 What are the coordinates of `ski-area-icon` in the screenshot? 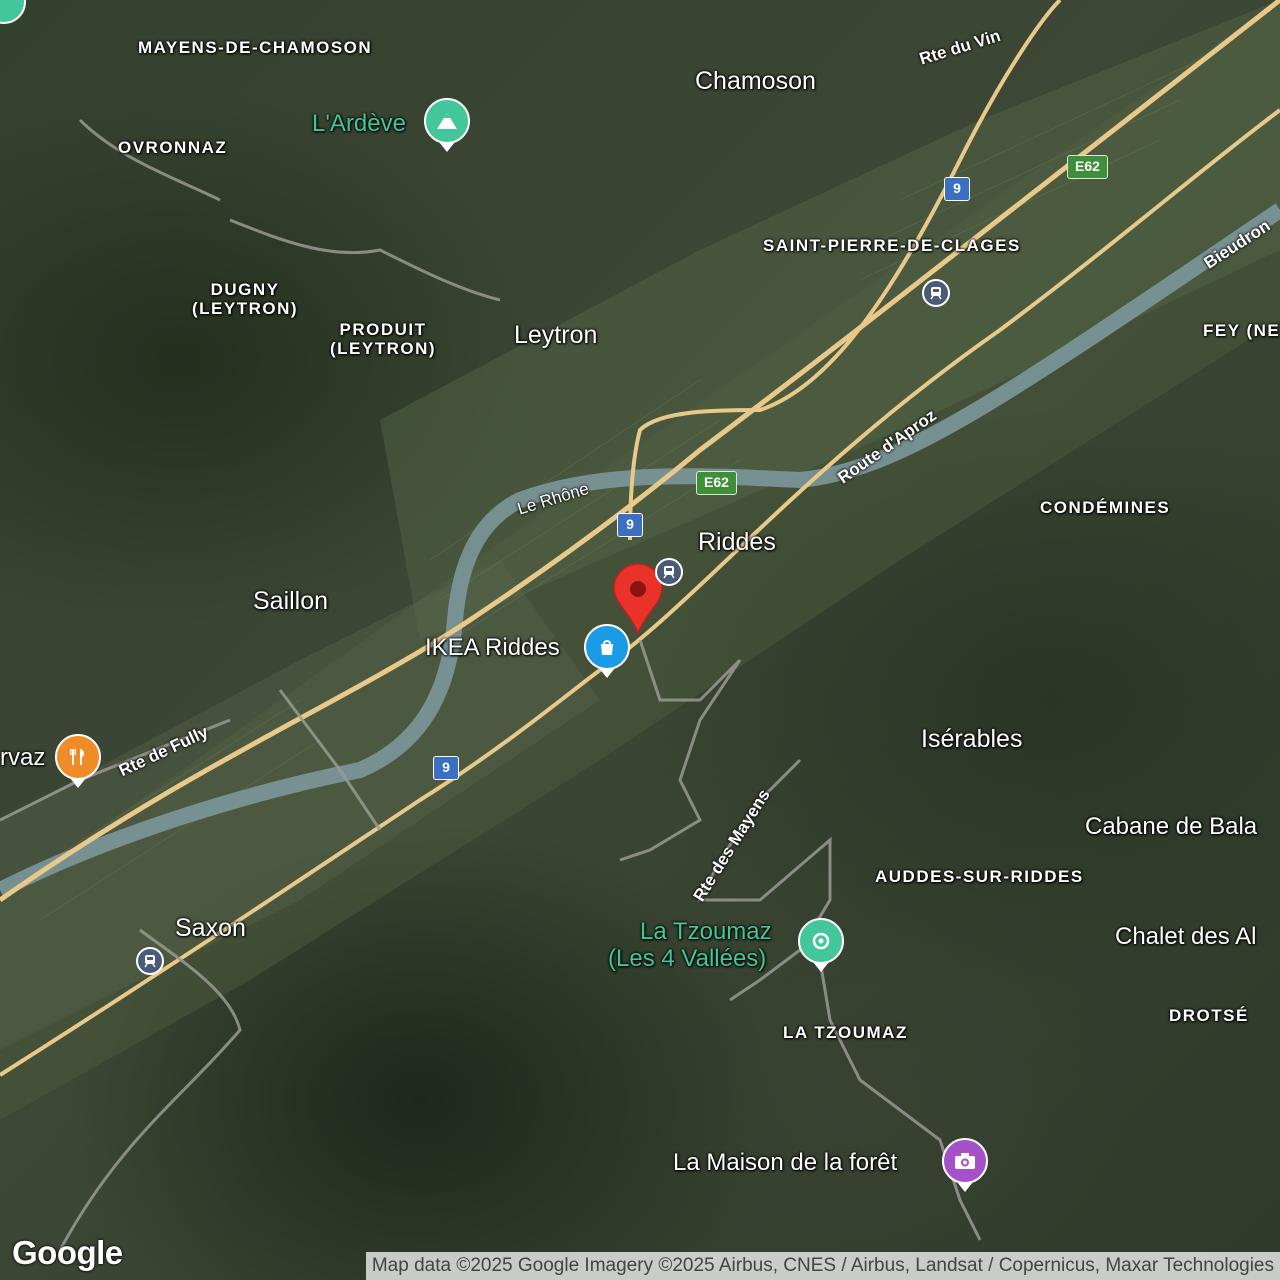 It's located at (821, 945).